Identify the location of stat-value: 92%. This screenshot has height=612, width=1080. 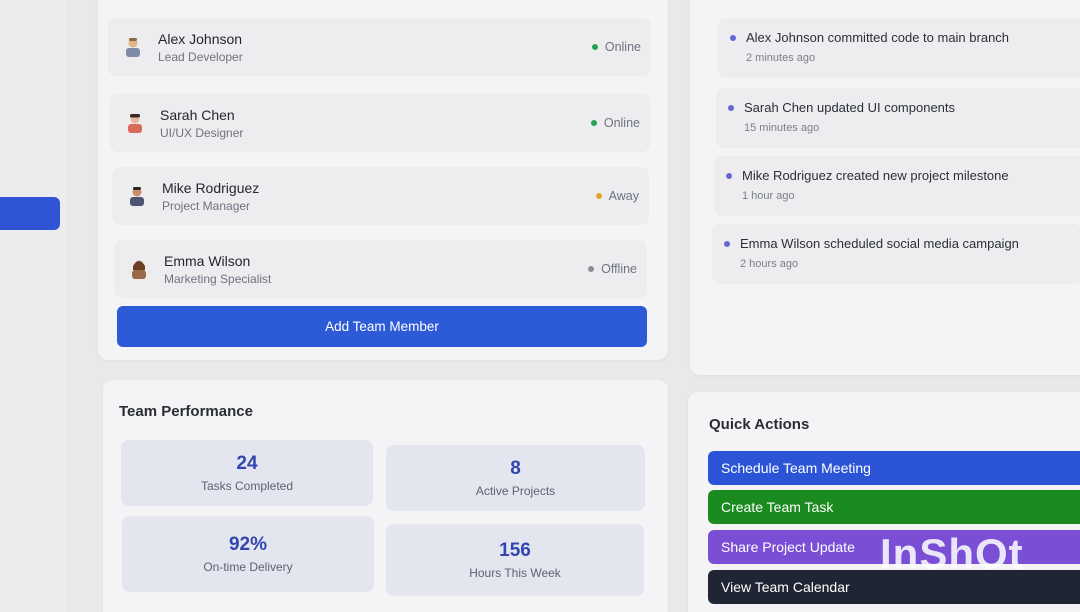
(248, 544).